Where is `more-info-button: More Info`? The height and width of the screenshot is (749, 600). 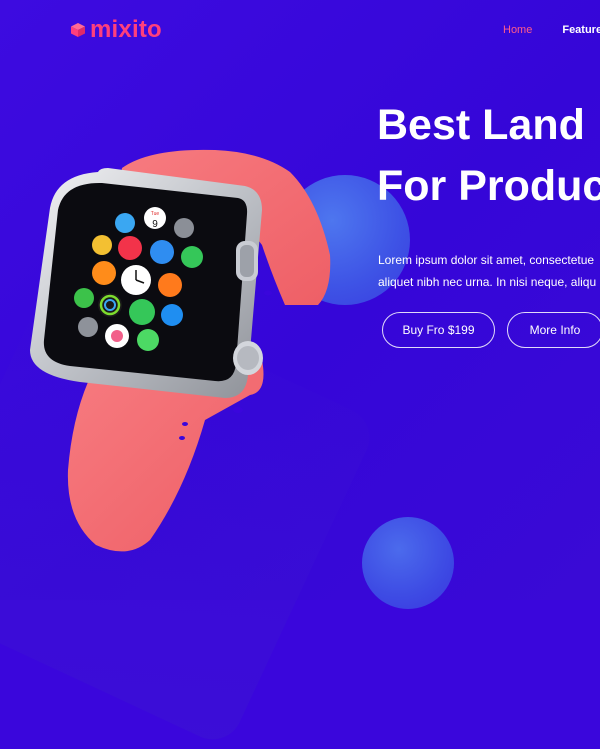
more-info-button: More Info is located at coordinates (553, 330).